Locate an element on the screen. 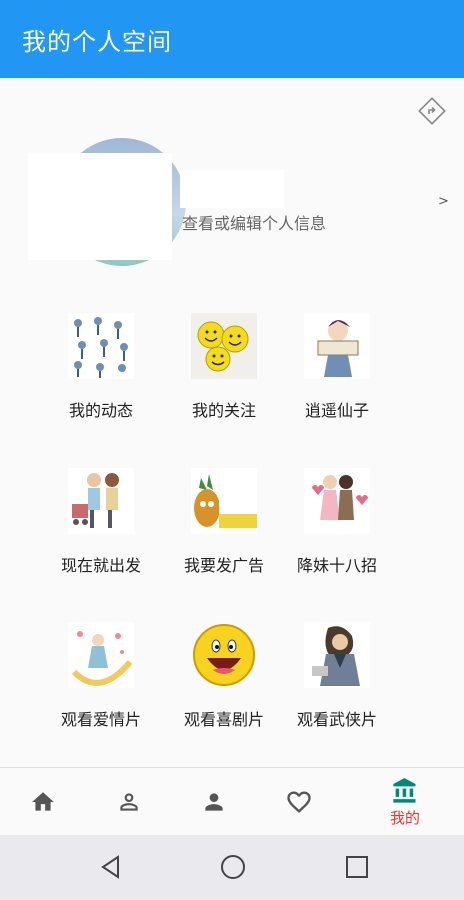 This screenshot has height=900, width=464. recents-button is located at coordinates (357, 867).